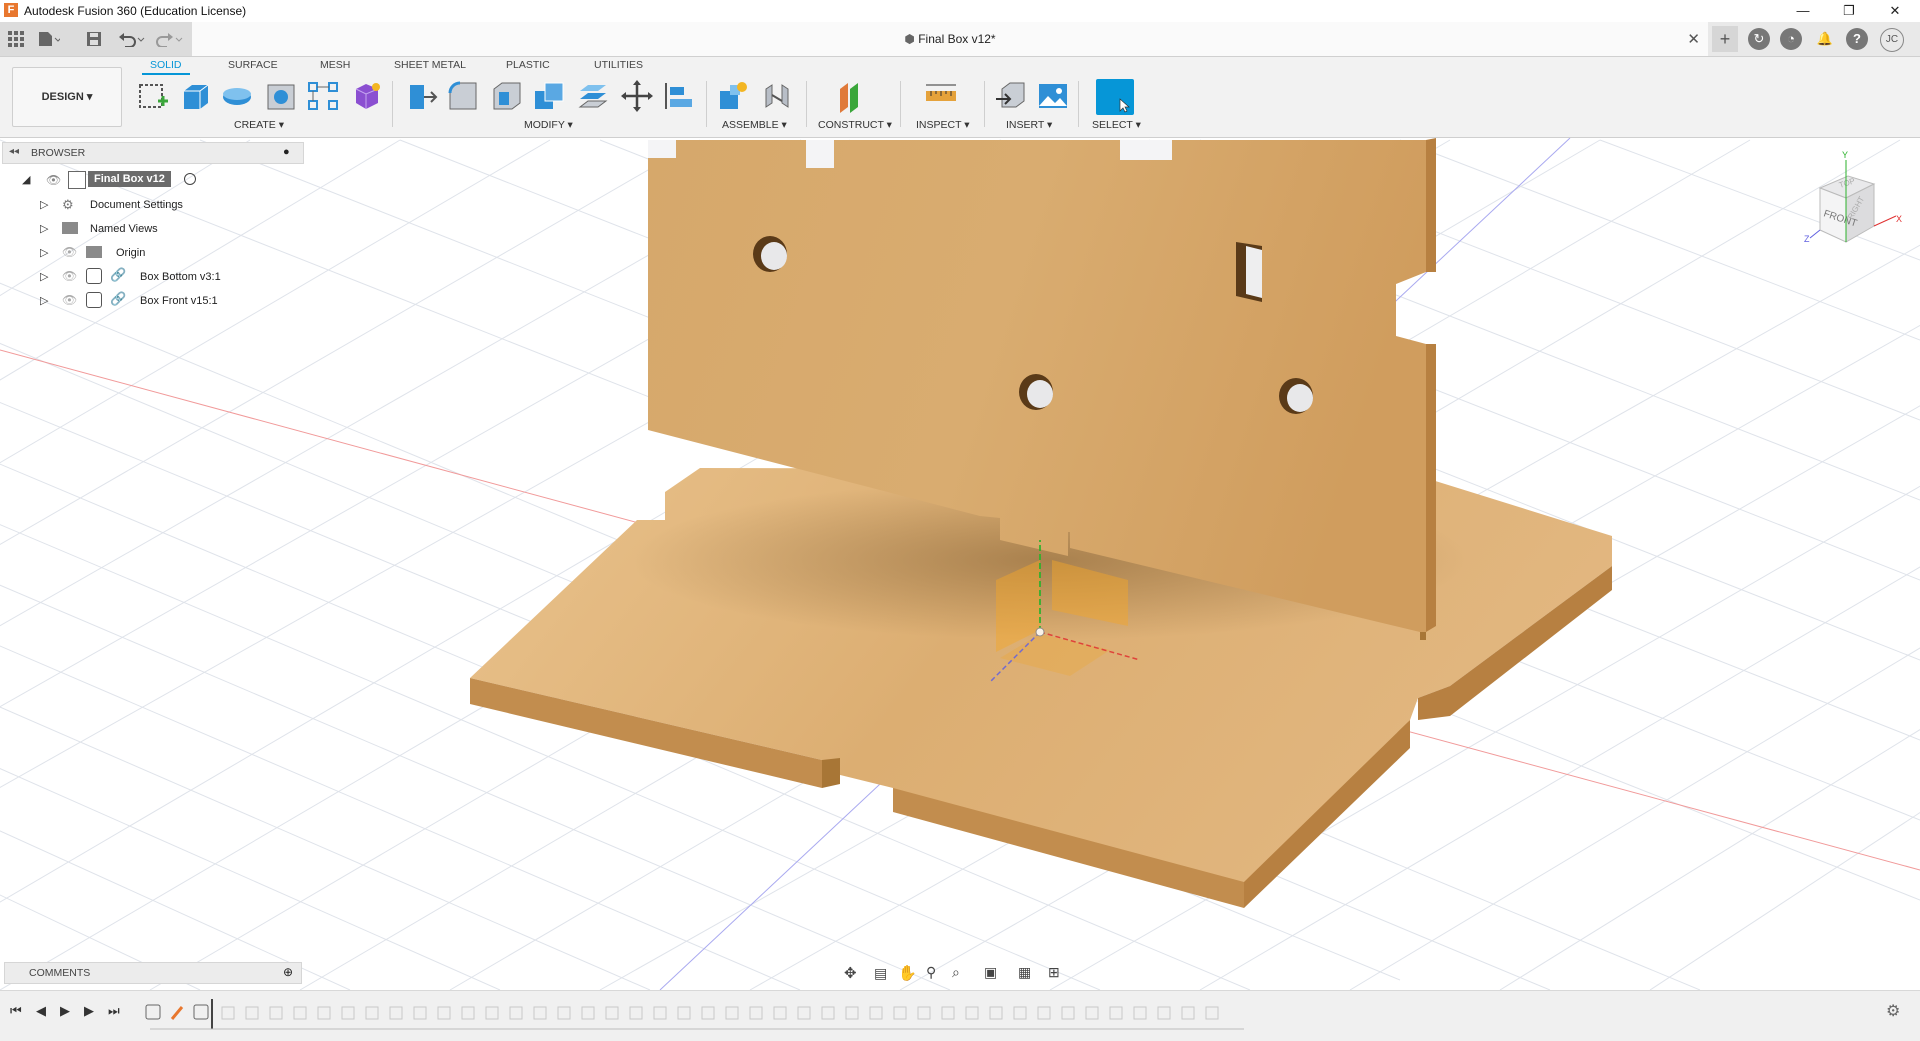 This screenshot has height=1041, width=1920. I want to click on go-to-end-icon: ⏭, so click(114, 1011).